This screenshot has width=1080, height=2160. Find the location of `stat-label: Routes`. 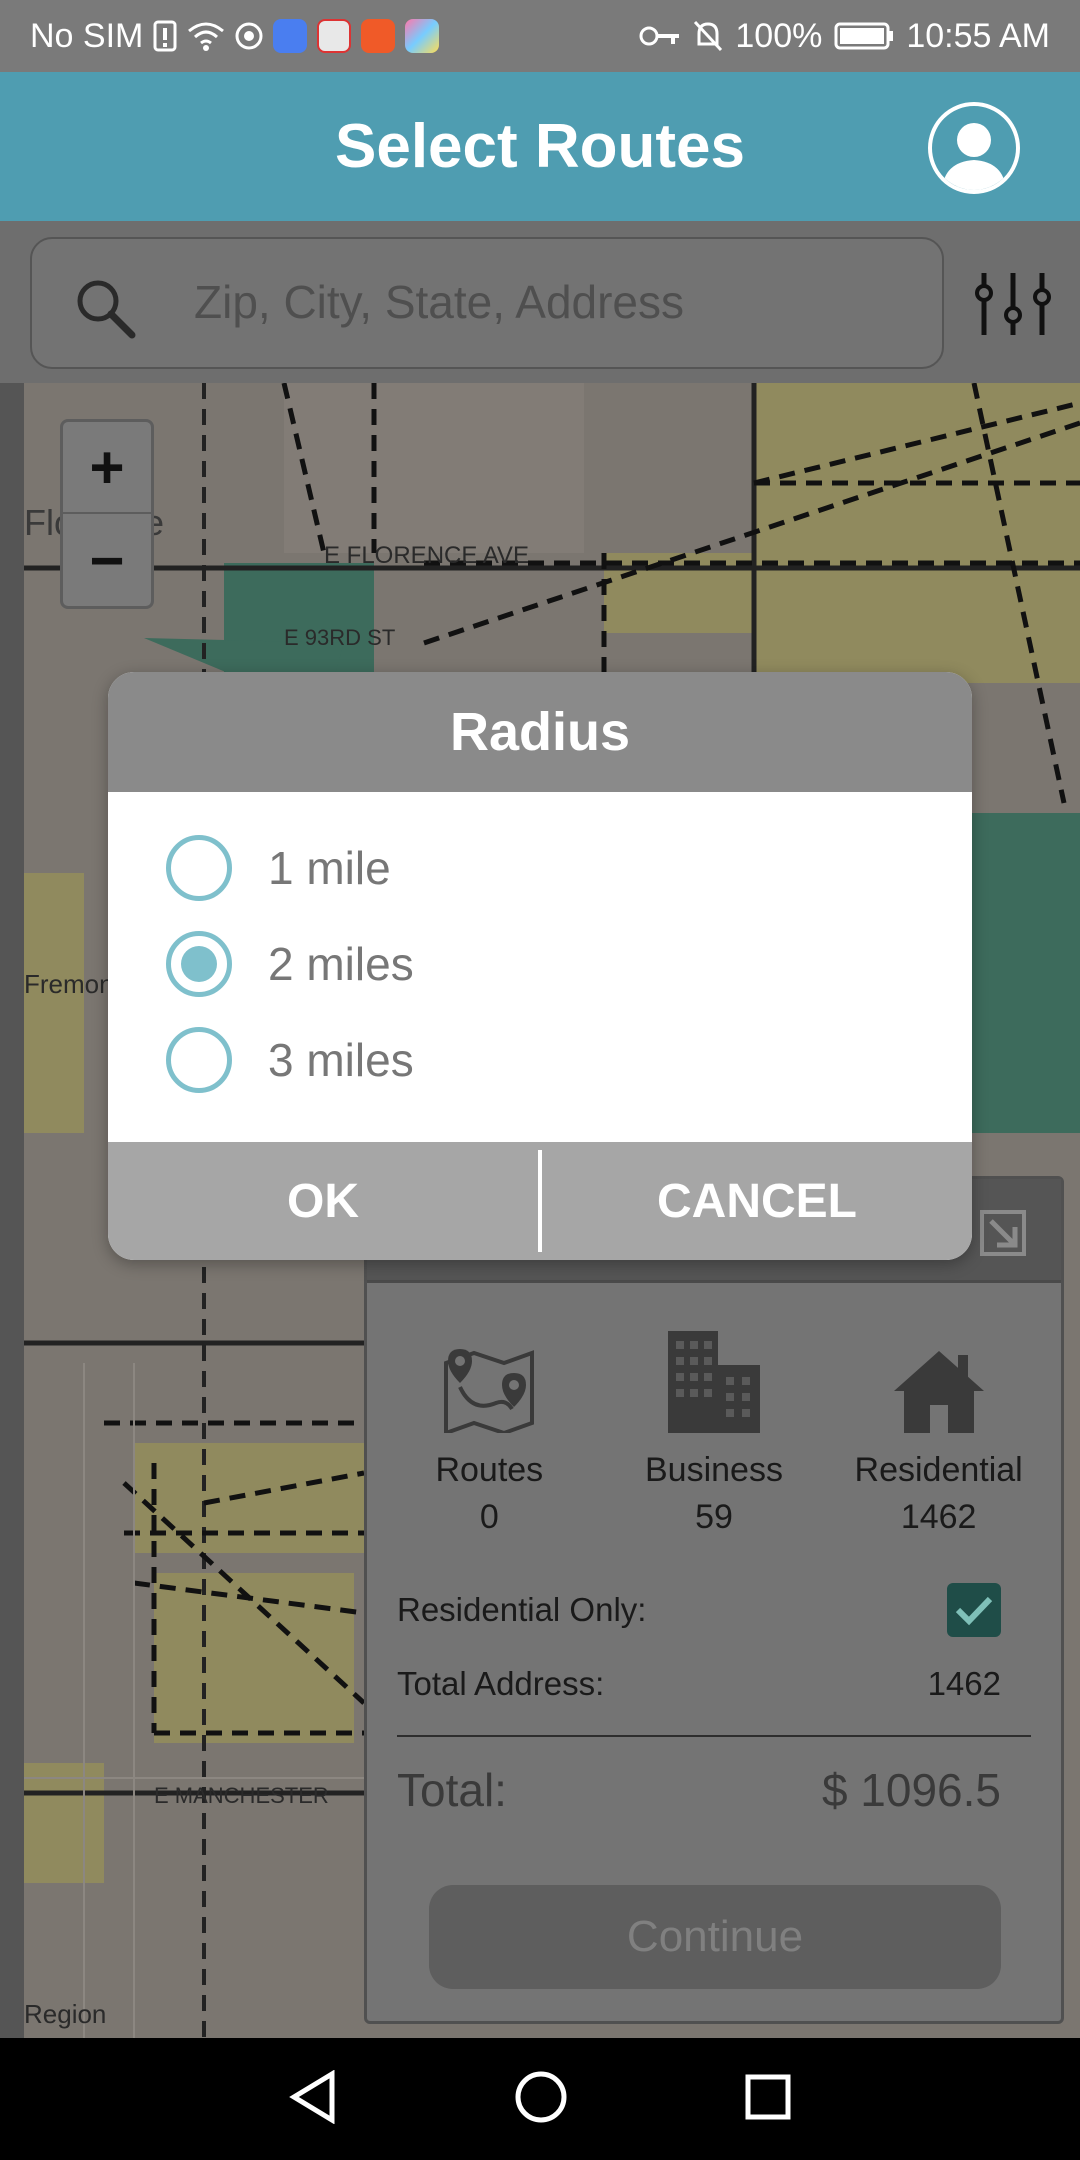

stat-label: Routes is located at coordinates (489, 1470).